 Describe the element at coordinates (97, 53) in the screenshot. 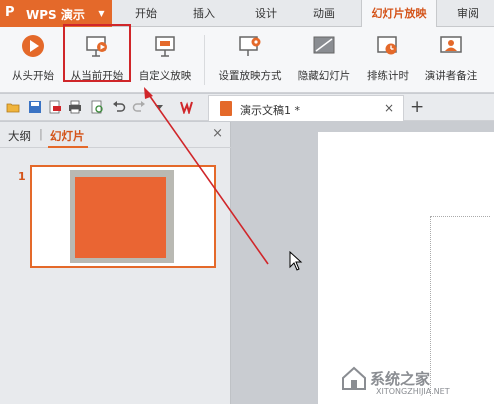

I see `highlight-box` at that location.